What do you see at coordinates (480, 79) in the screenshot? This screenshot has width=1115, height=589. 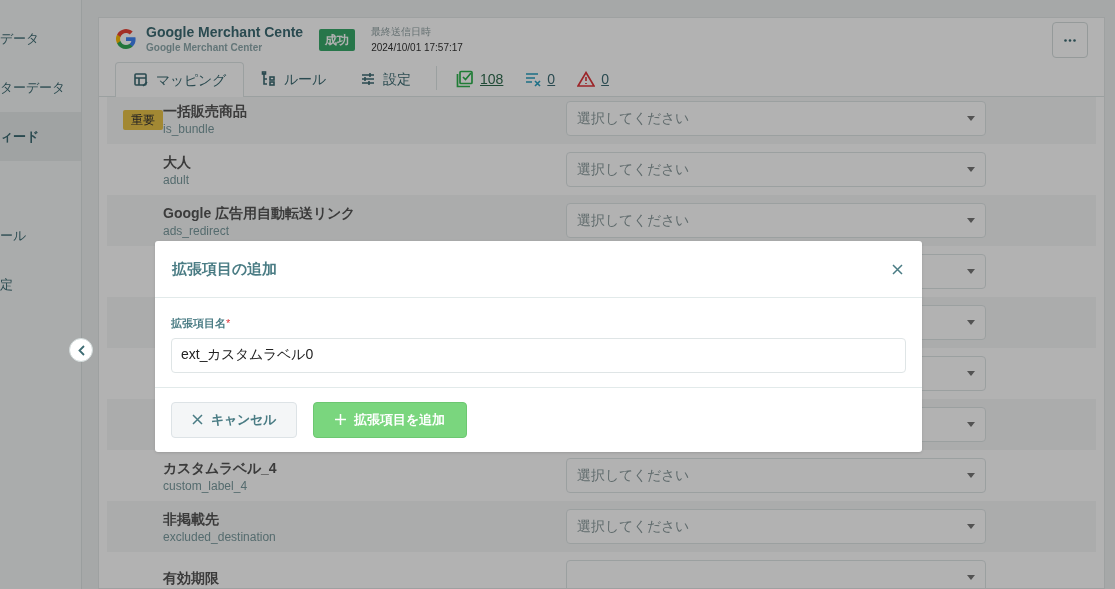 I see `count-link: 108` at bounding box center [480, 79].